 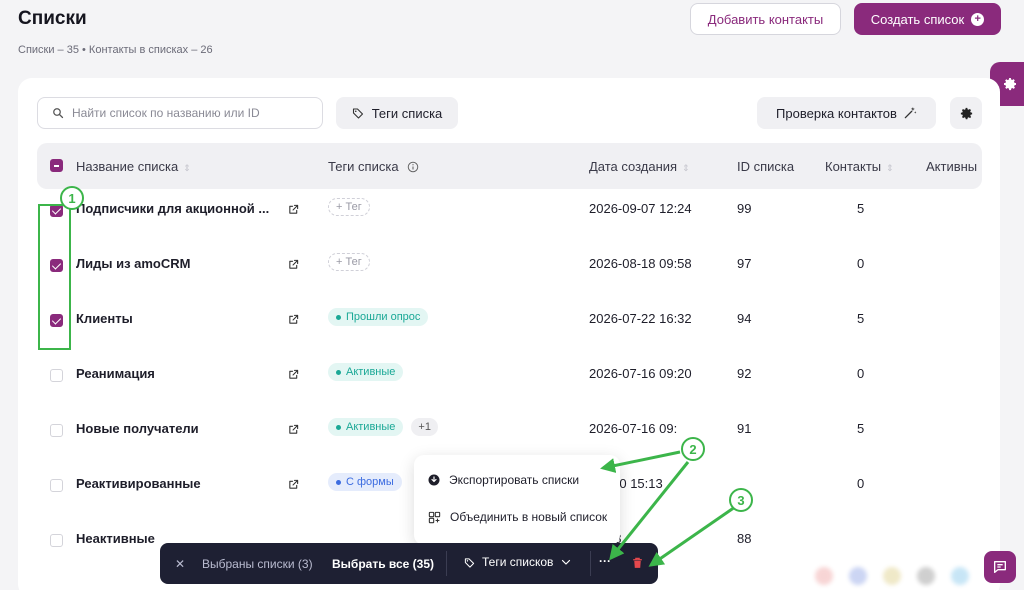 I want to click on table-row: Лиды из amoCRM + Тег 2026-08-18 09:58 97 0, so click(x=509, y=271).